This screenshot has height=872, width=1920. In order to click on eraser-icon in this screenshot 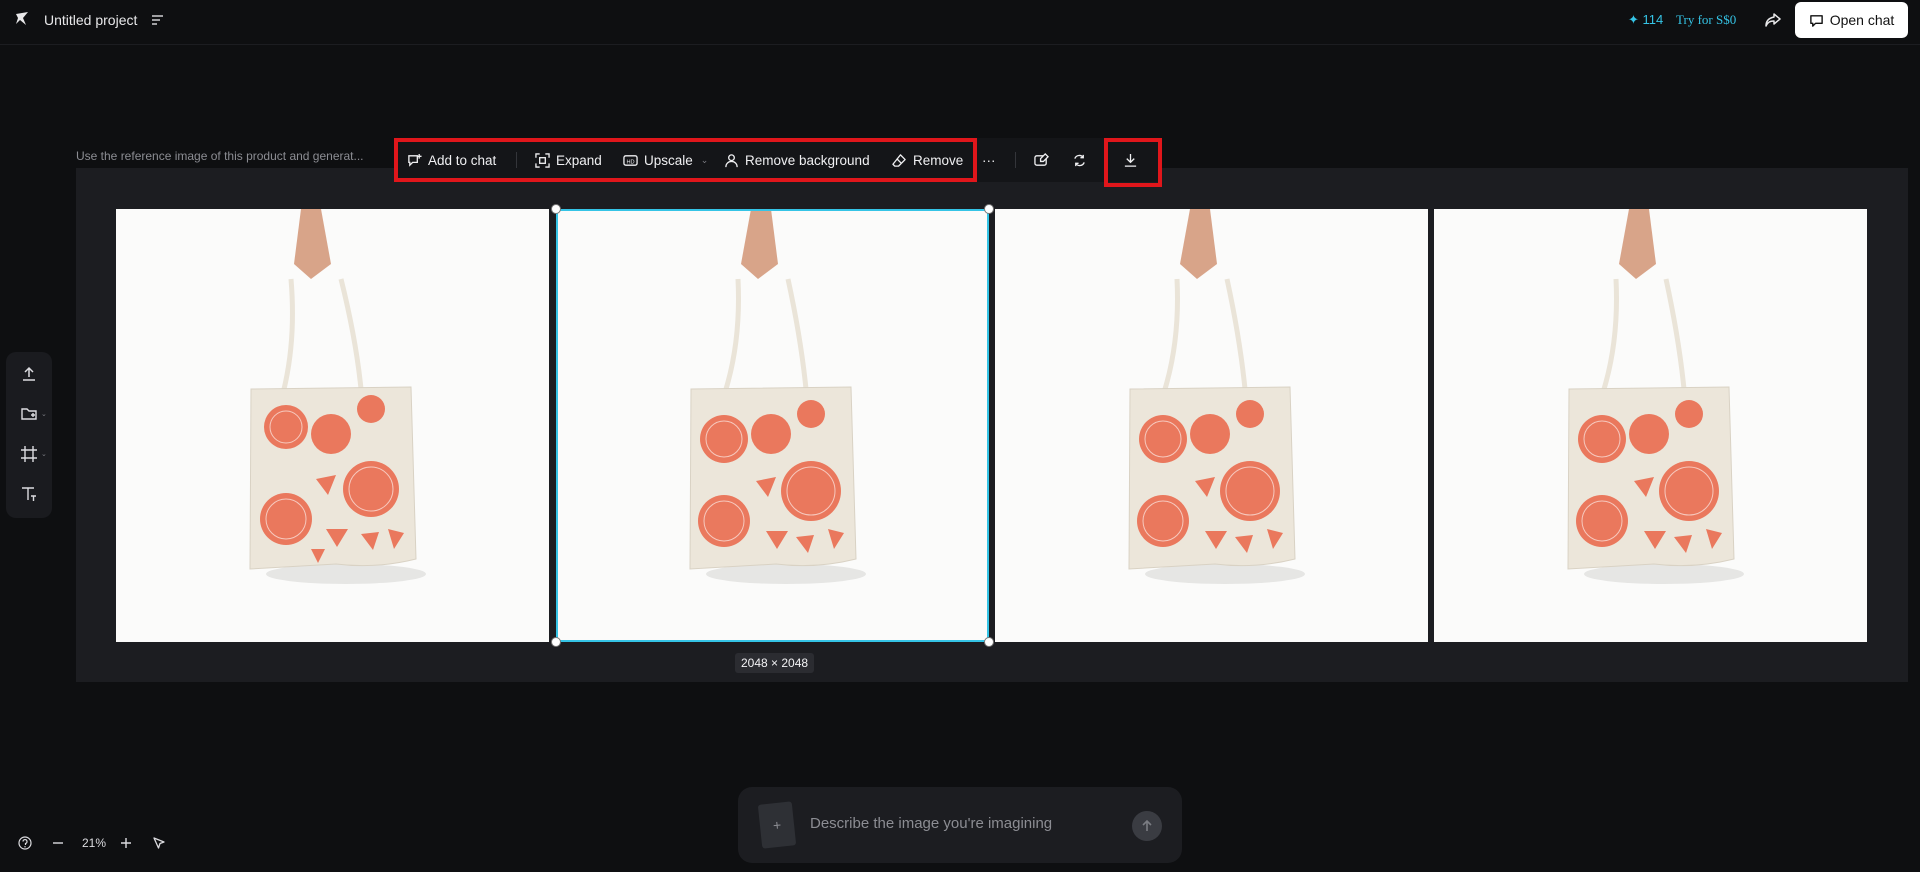, I will do `click(899, 160)`.